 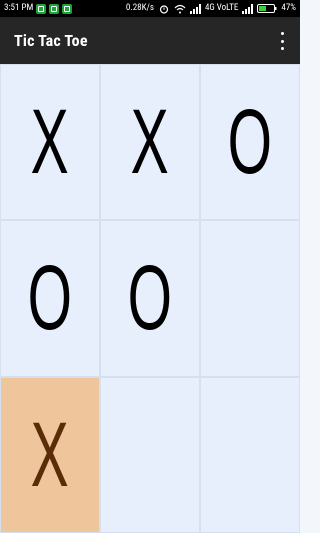 I want to click on board-cell-2: O, so click(x=250, y=142).